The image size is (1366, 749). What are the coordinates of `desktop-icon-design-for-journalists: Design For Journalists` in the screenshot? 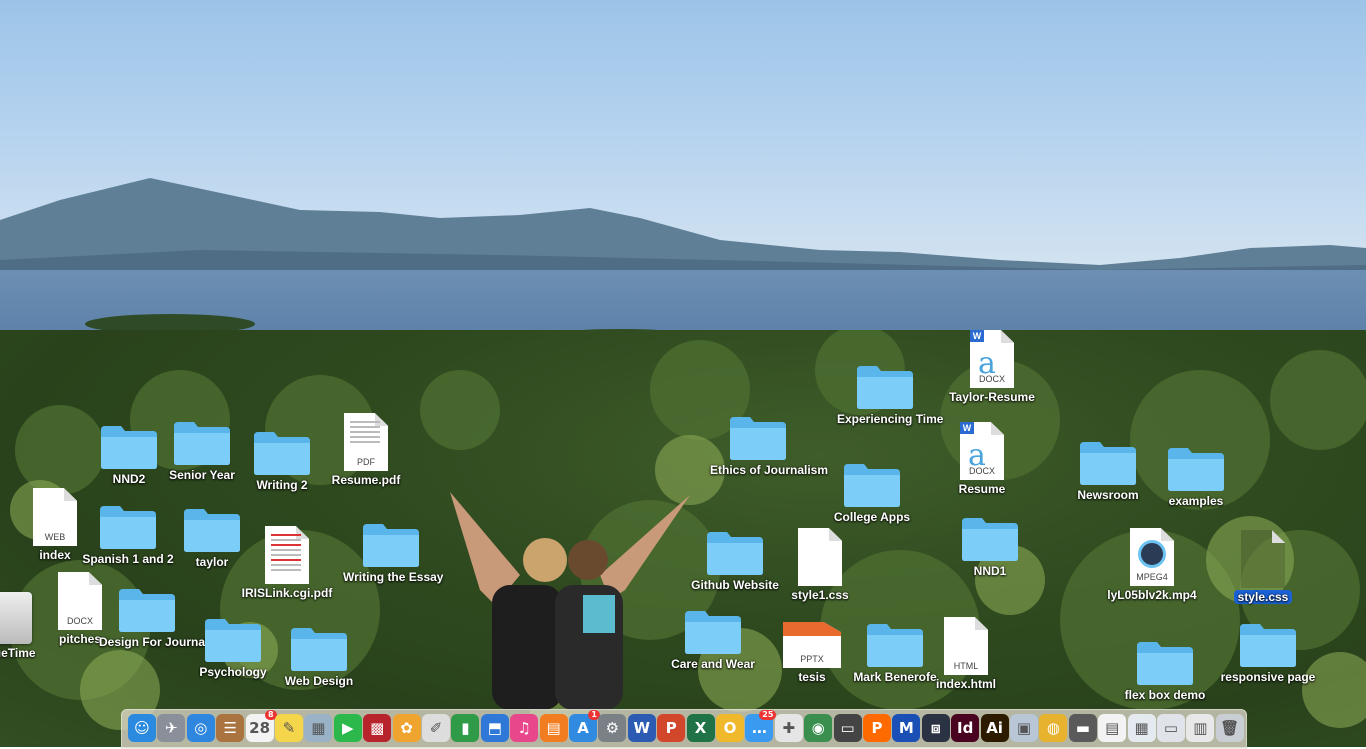 It's located at (164, 617).